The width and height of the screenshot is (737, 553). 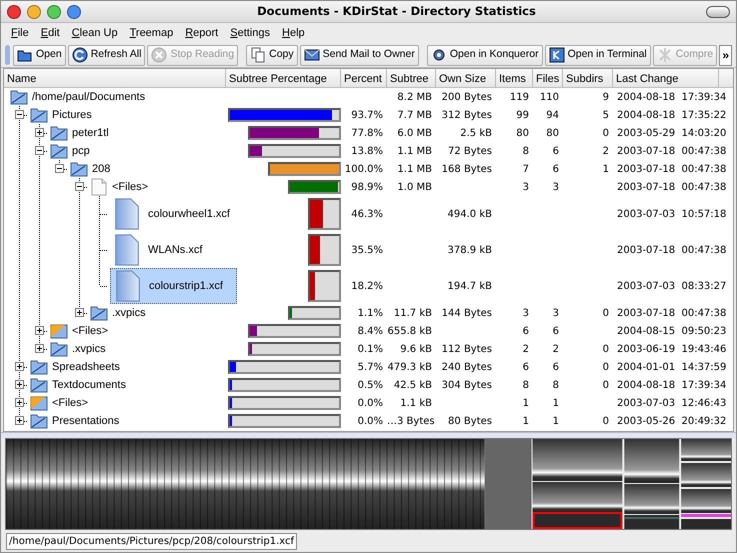 I want to click on menu-item: Help, so click(x=293, y=33).